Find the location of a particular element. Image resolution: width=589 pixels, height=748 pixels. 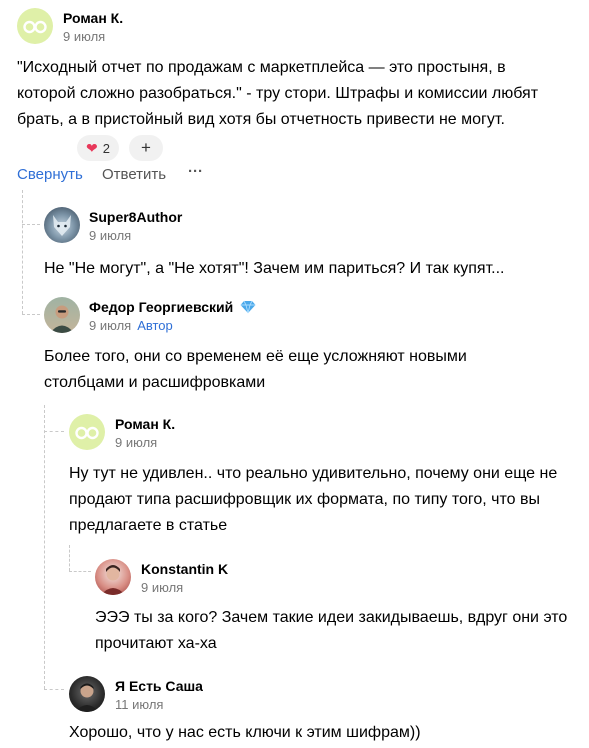

reaction-count: 2 is located at coordinates (106, 148).